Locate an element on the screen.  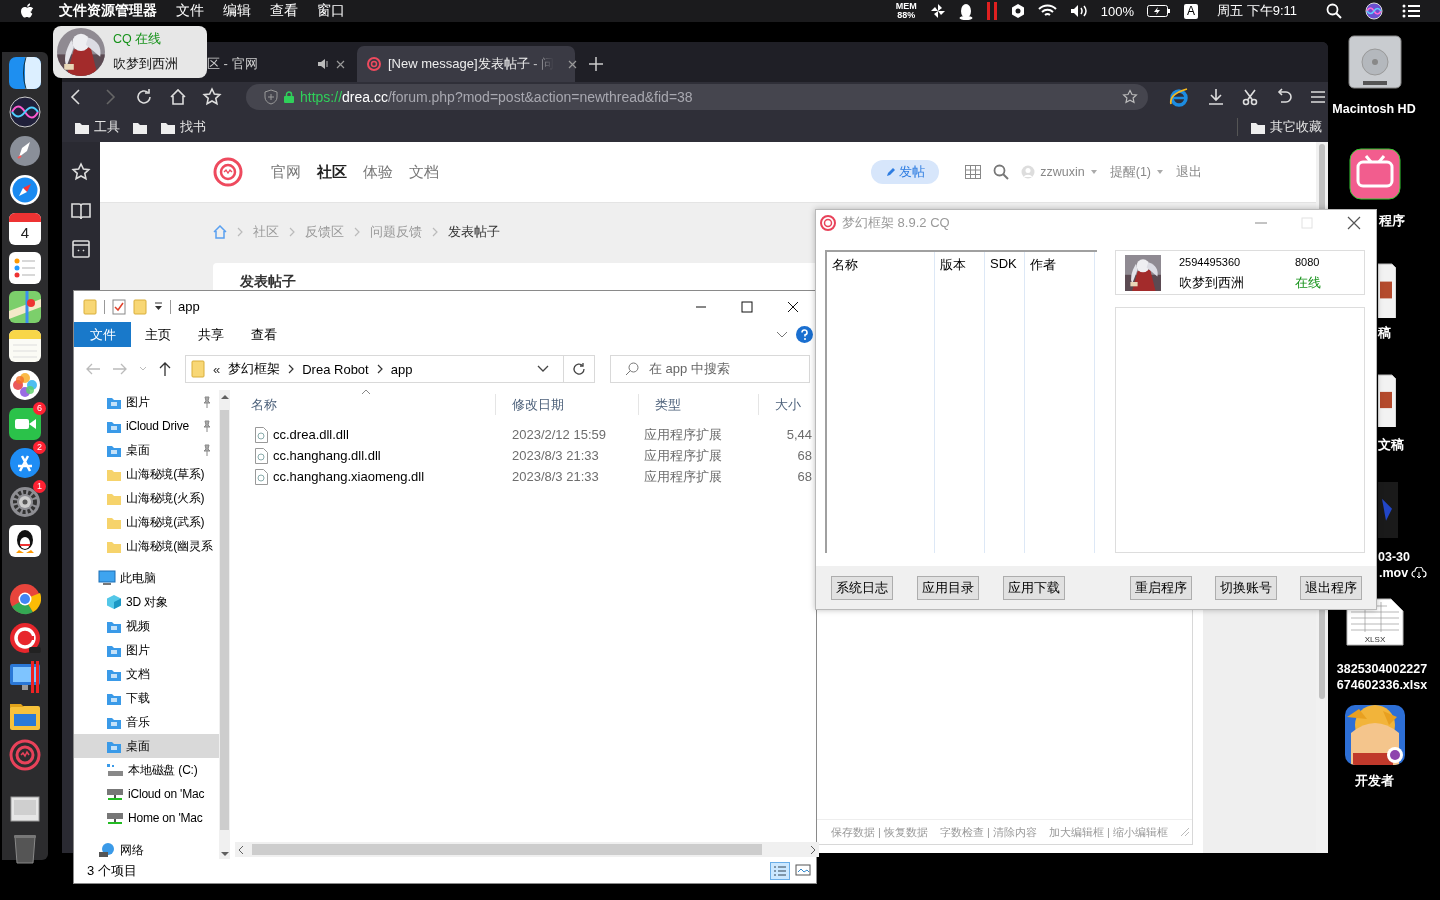
nav-item: 视频 is located at coordinates (146, 626).